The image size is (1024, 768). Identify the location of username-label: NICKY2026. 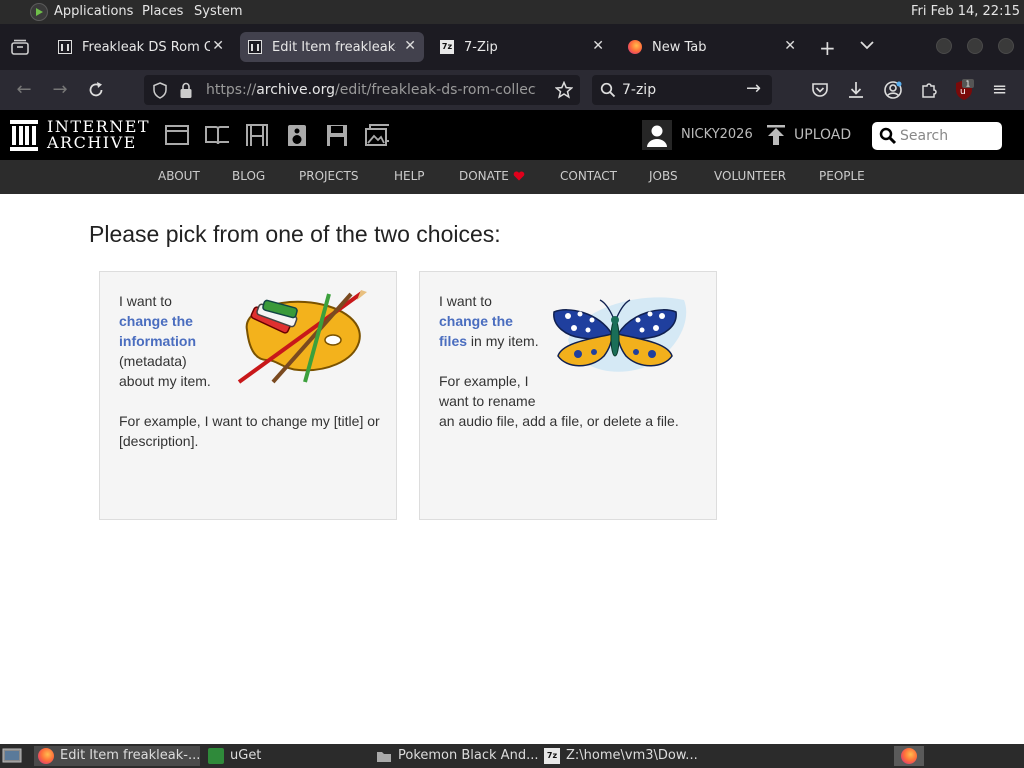
(717, 134).